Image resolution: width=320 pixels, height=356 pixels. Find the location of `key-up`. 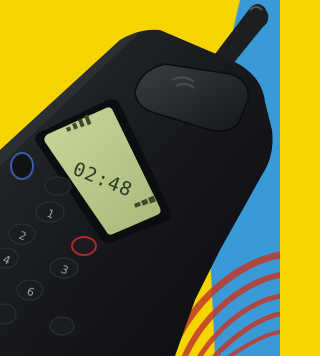

key-up is located at coordinates (58, 186).